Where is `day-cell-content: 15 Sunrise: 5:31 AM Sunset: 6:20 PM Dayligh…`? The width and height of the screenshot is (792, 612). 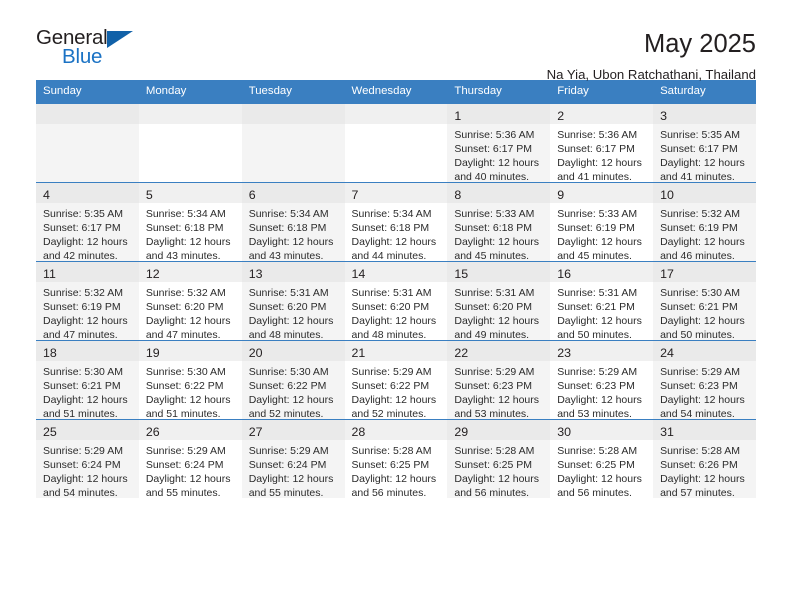
day-cell-content: 15 Sunrise: 5:31 AM Sunset: 6:20 PM Dayligh… is located at coordinates (499, 301).